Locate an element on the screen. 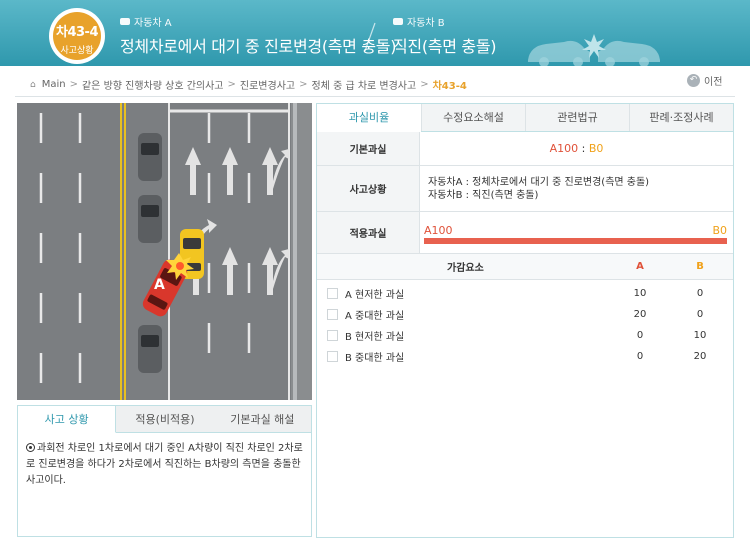 Image resolution: width=750 pixels, height=558 pixels. tab-basic-fault-explanation: 기본과실 해설 is located at coordinates (262, 419).